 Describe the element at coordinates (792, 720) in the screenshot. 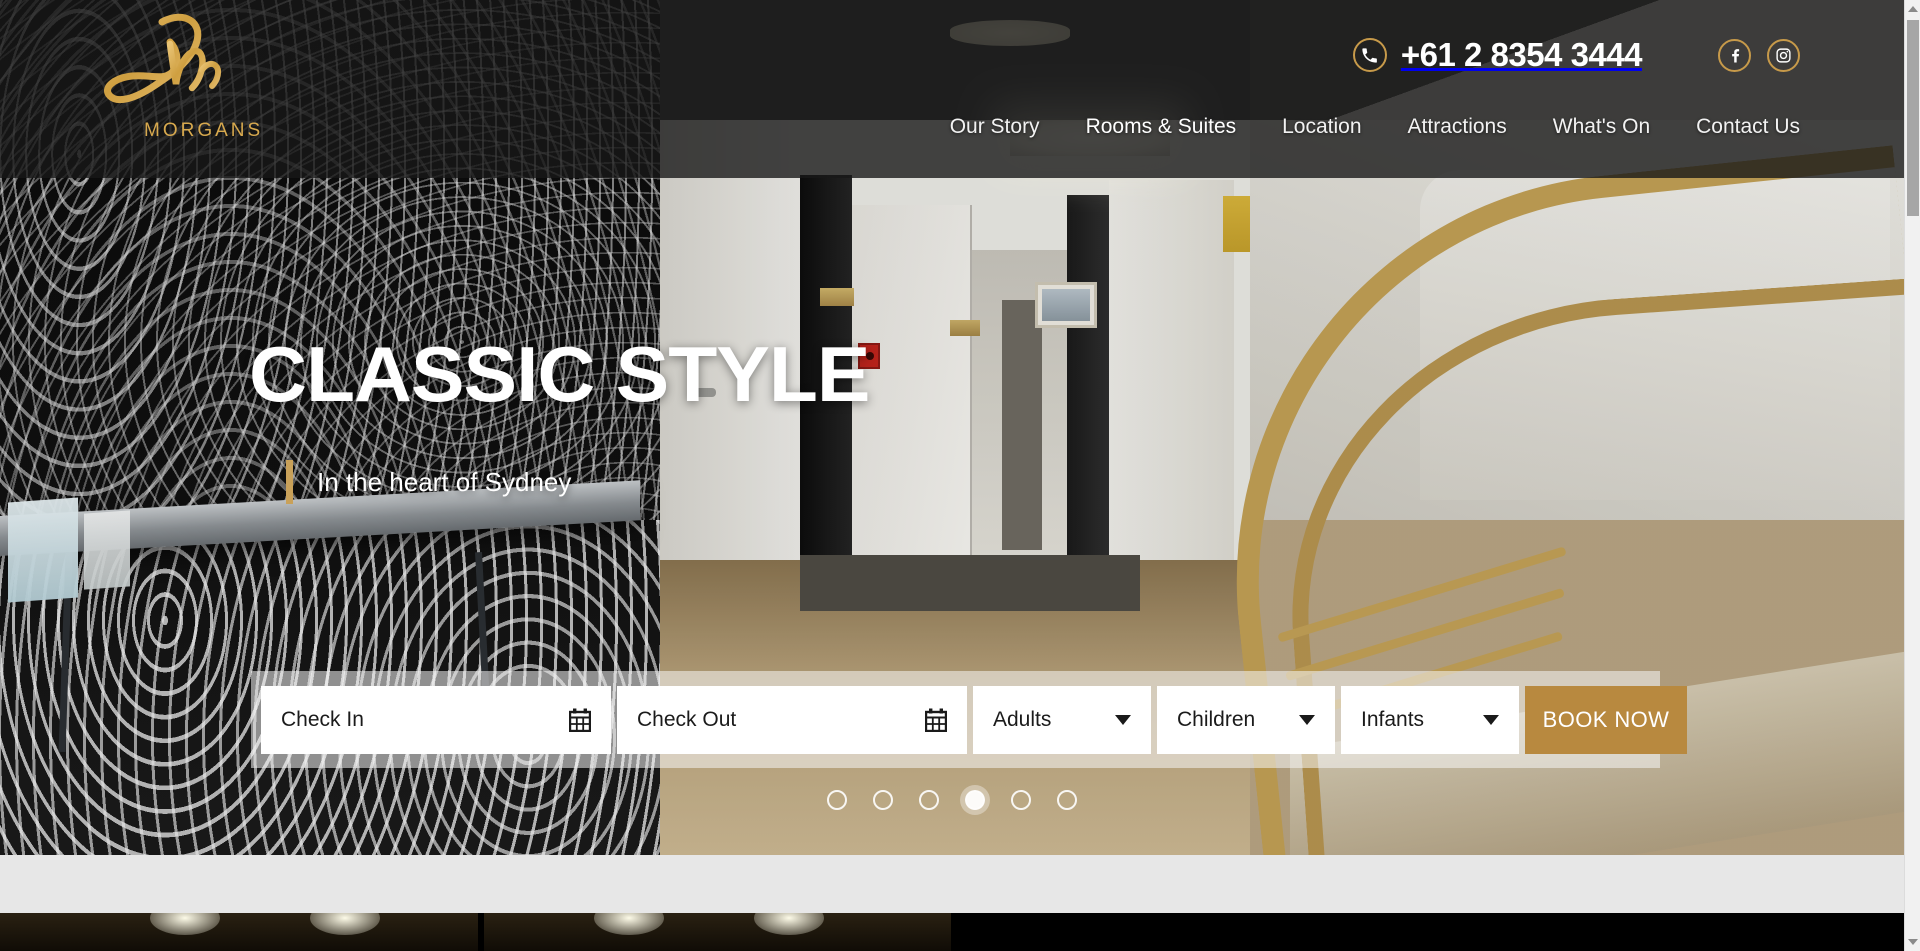

I see `check-out-field: Check Out` at that location.